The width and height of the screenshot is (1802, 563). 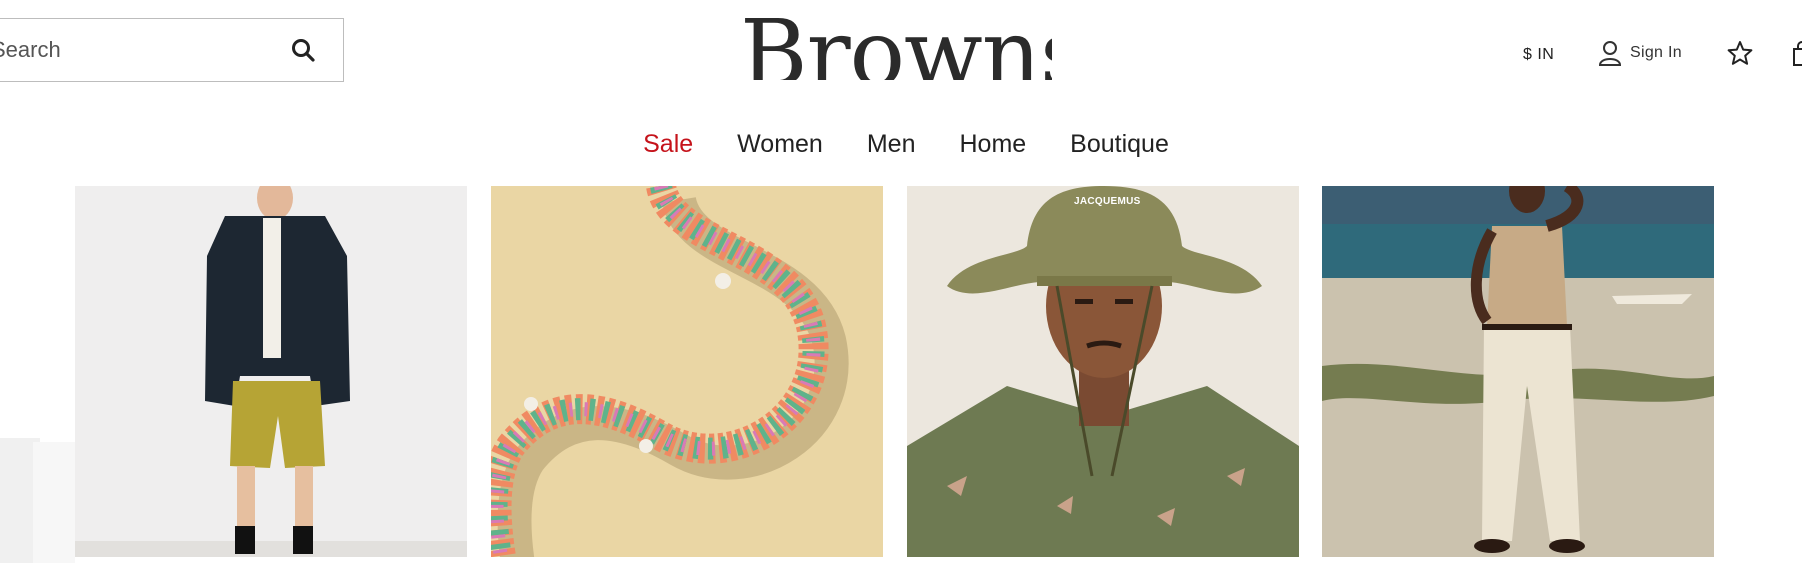 I want to click on brand-logo: Browns, so click(x=896, y=47).